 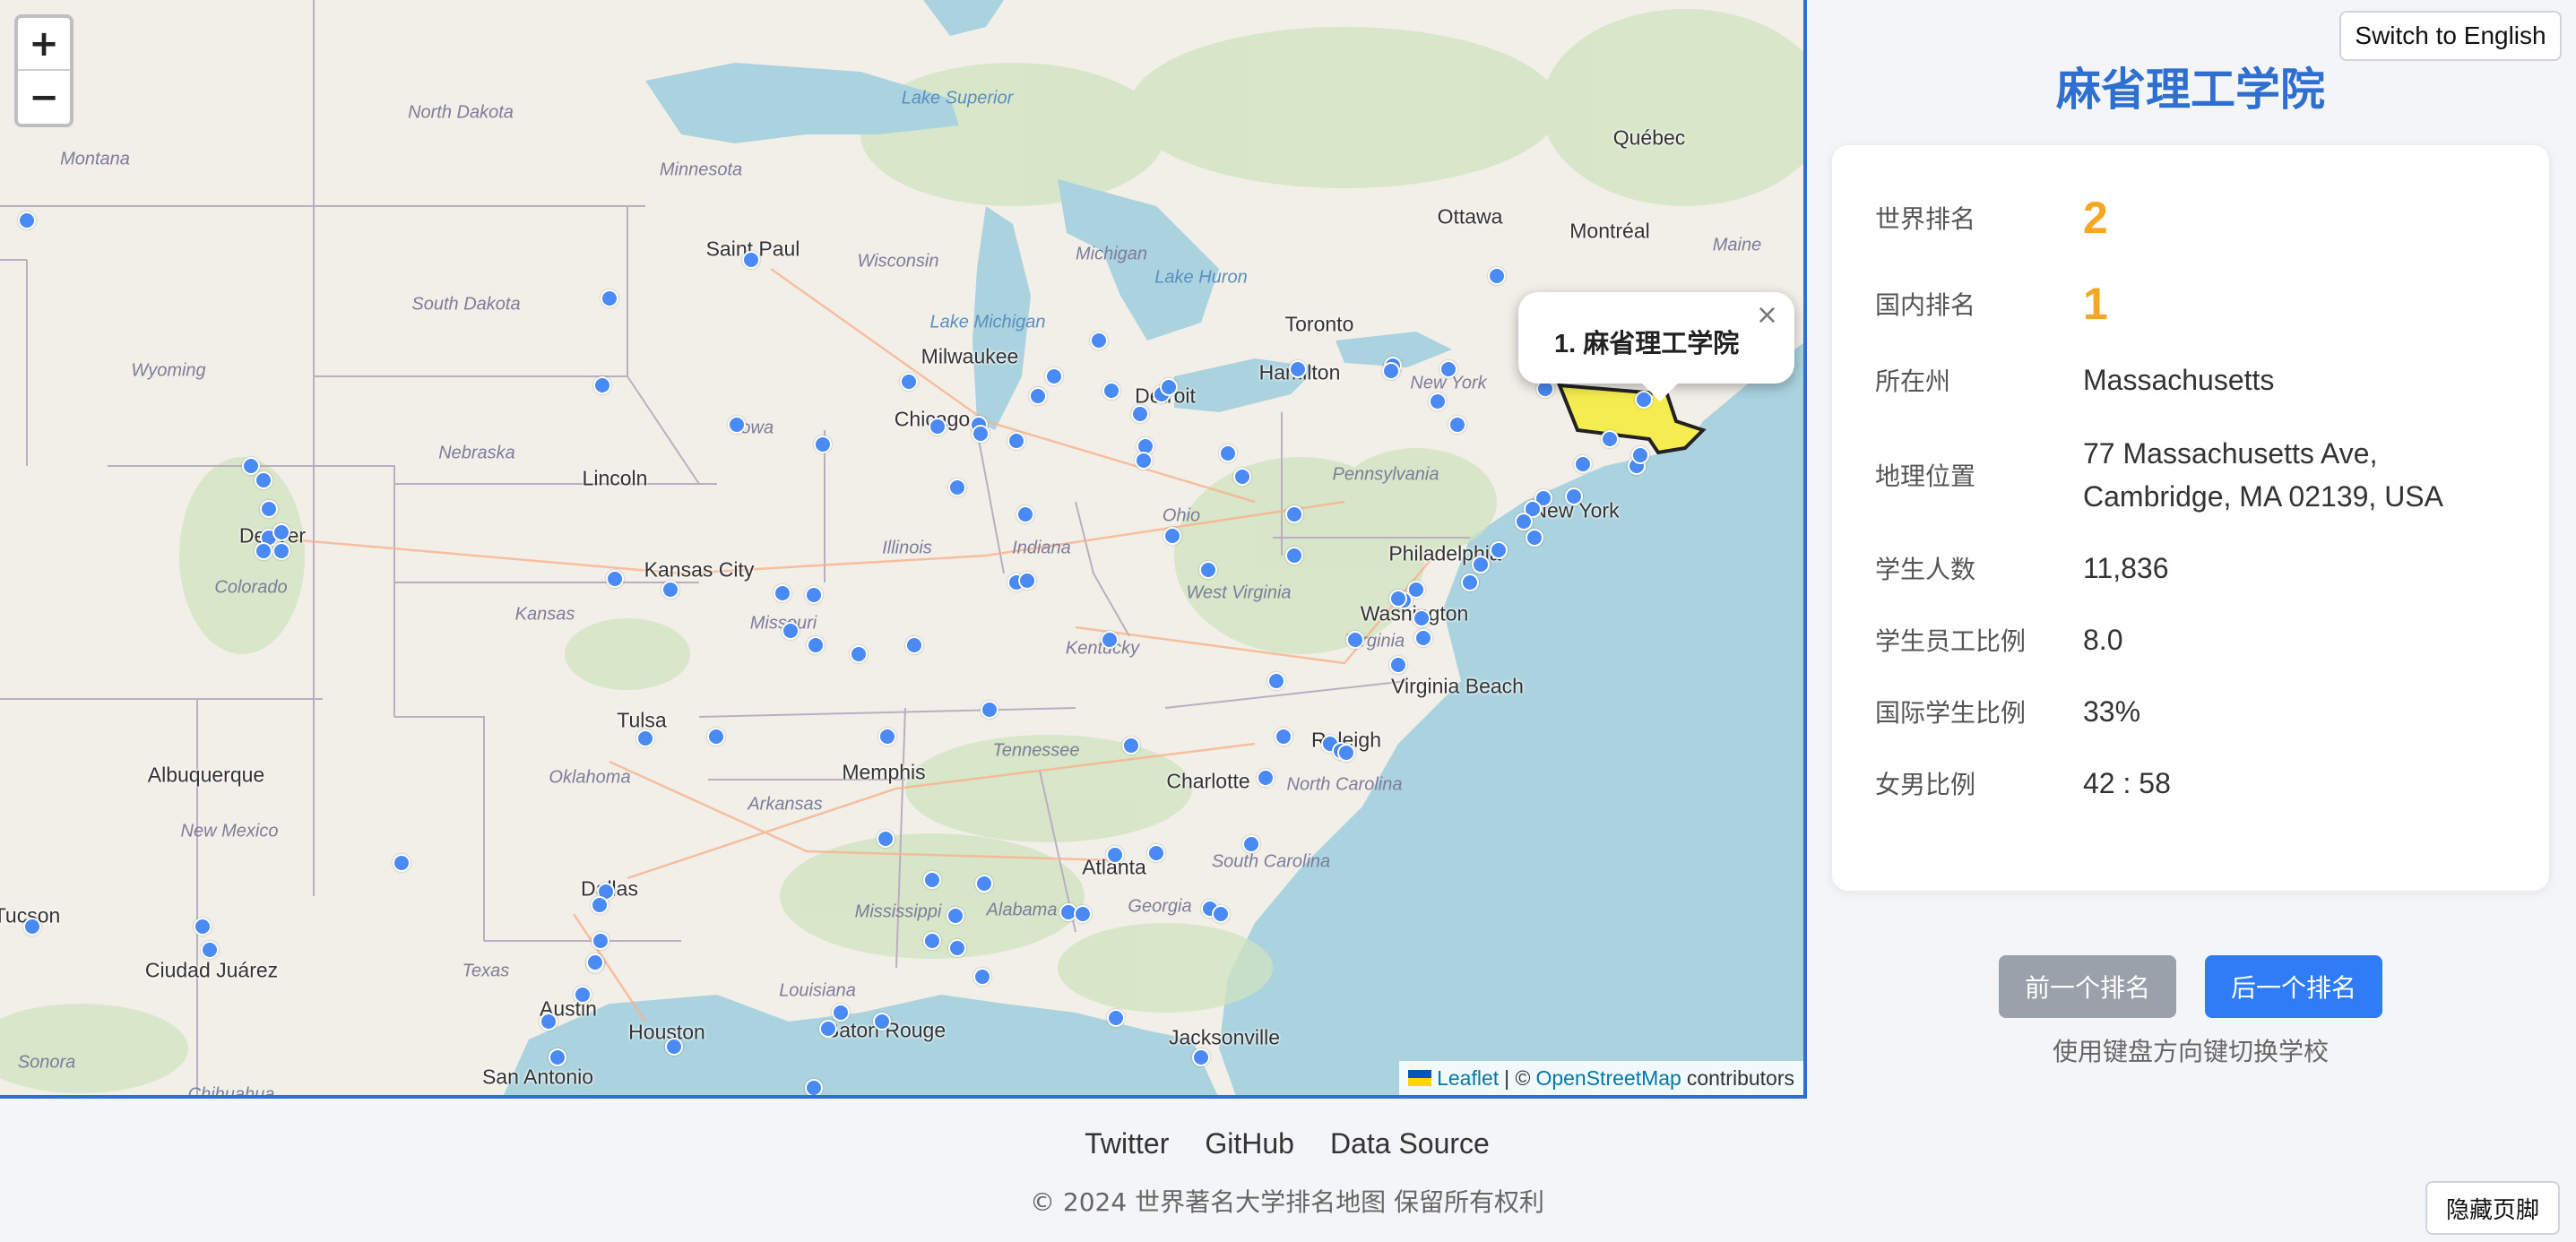 What do you see at coordinates (44, 44) in the screenshot?
I see `zoom-in-button: +` at bounding box center [44, 44].